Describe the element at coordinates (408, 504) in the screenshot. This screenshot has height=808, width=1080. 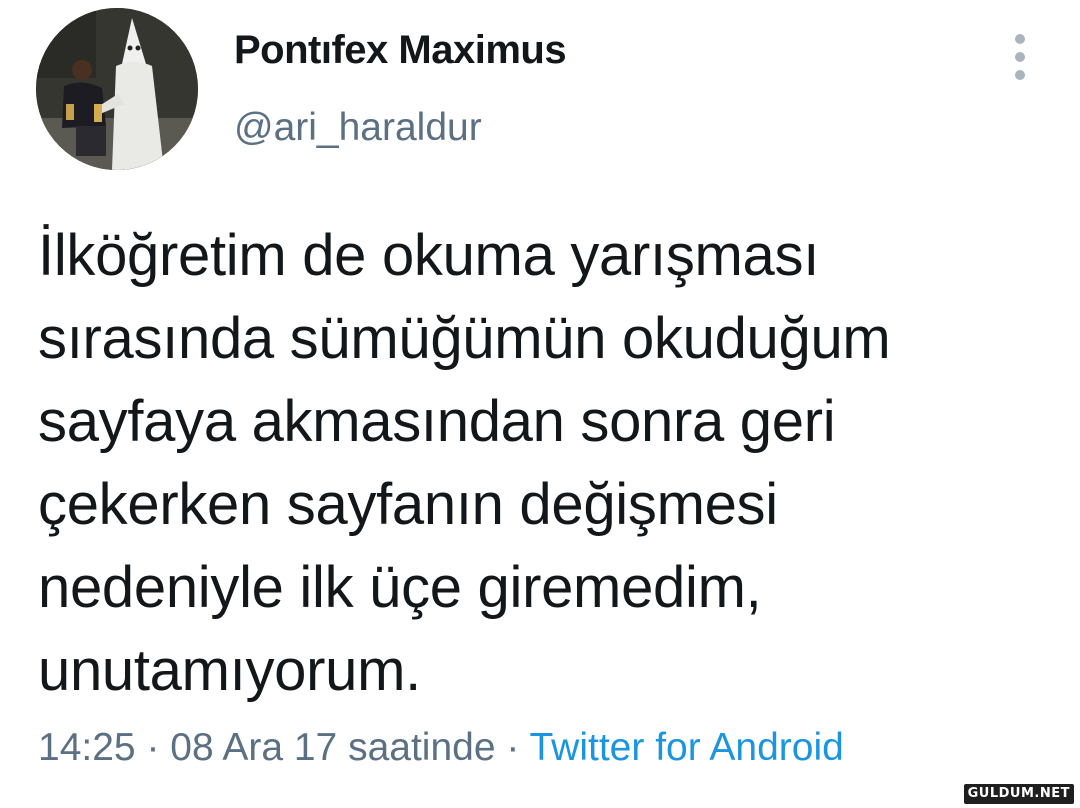
I see `tweet-text-line: çekerken sayfanın değişmesi` at that location.